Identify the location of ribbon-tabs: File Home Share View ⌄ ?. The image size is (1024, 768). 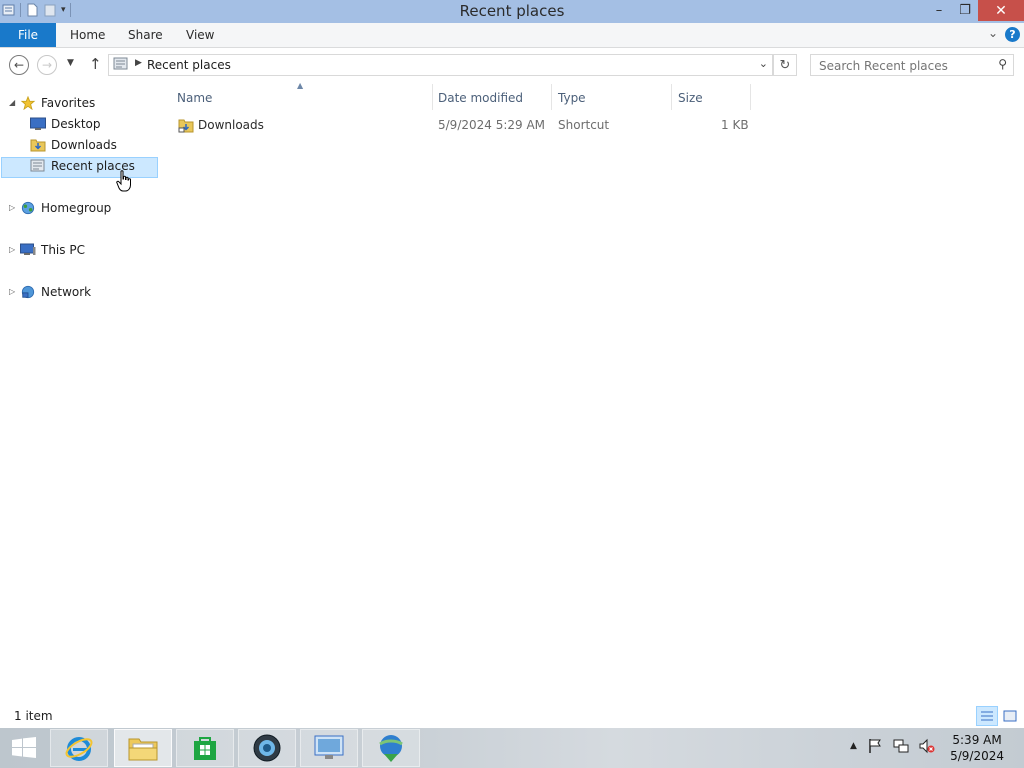
(512, 35).